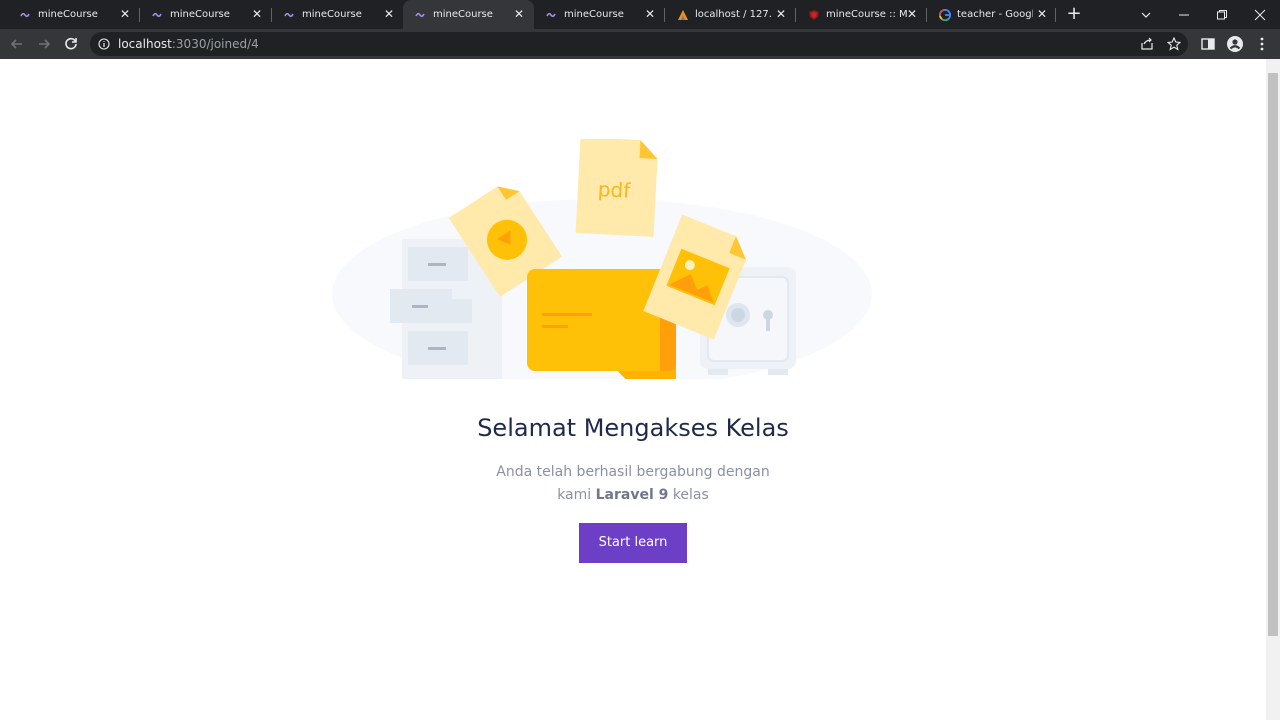 This screenshot has height=720, width=1280. I want to click on tab-title: mineCourse :: Me, so click(867, 14).